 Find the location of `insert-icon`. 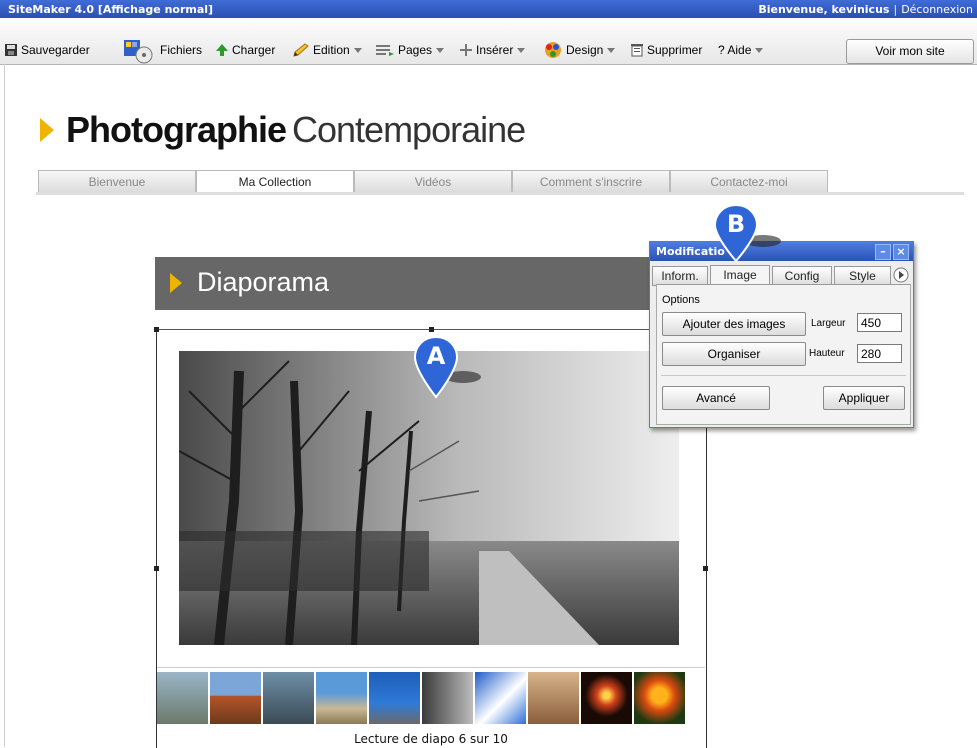

insert-icon is located at coordinates (466, 50).